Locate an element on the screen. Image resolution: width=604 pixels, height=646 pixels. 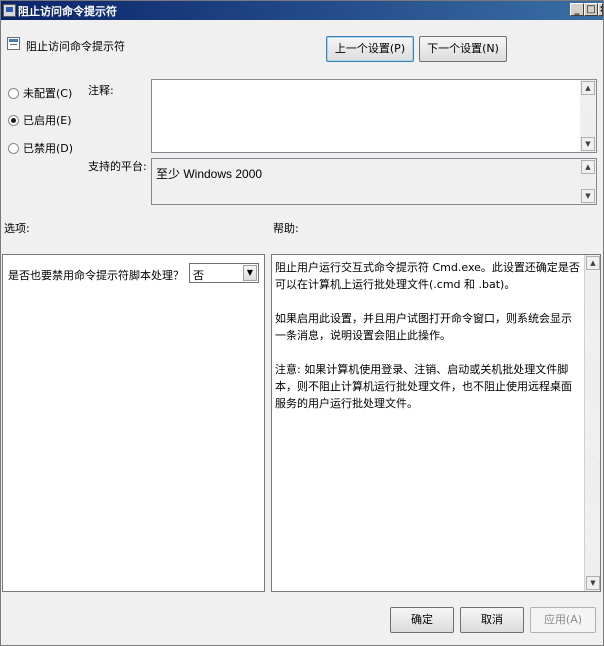
radio-not-configured: 未配置(C) is located at coordinates (40, 93).